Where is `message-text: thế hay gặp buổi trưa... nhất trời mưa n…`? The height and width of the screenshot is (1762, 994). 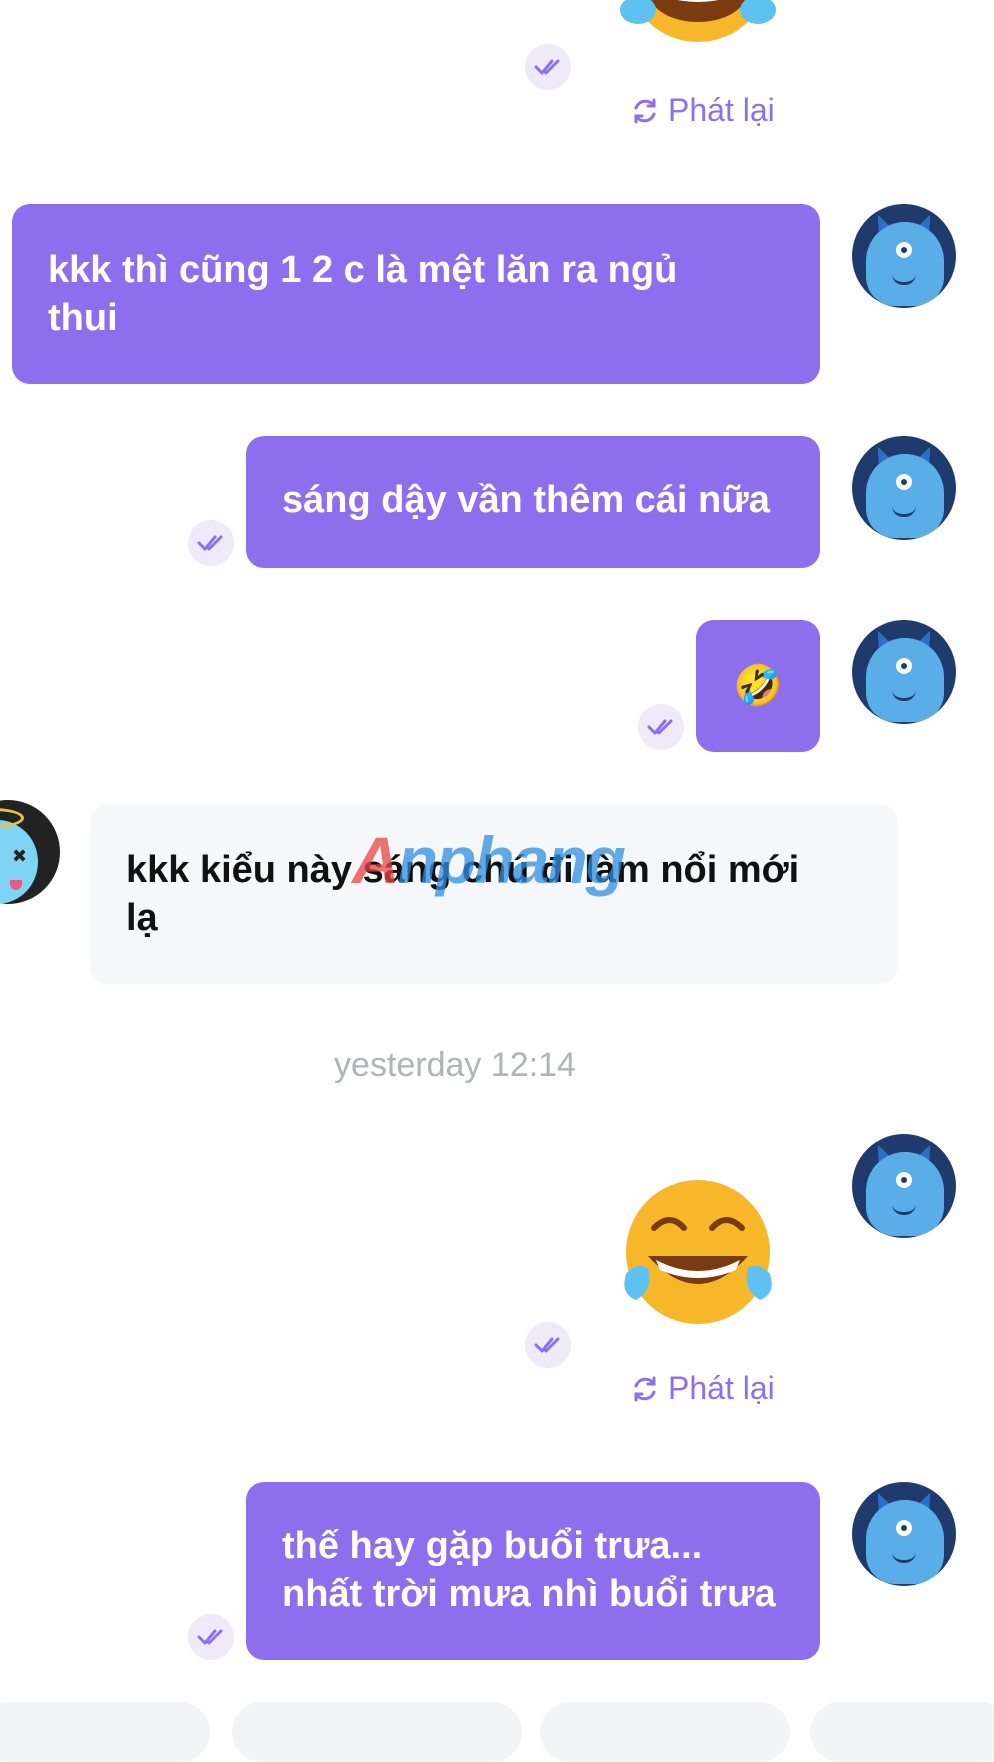
message-text: thế hay gặp buổi trưa... nhất trời mưa n… is located at coordinates (529, 1570).